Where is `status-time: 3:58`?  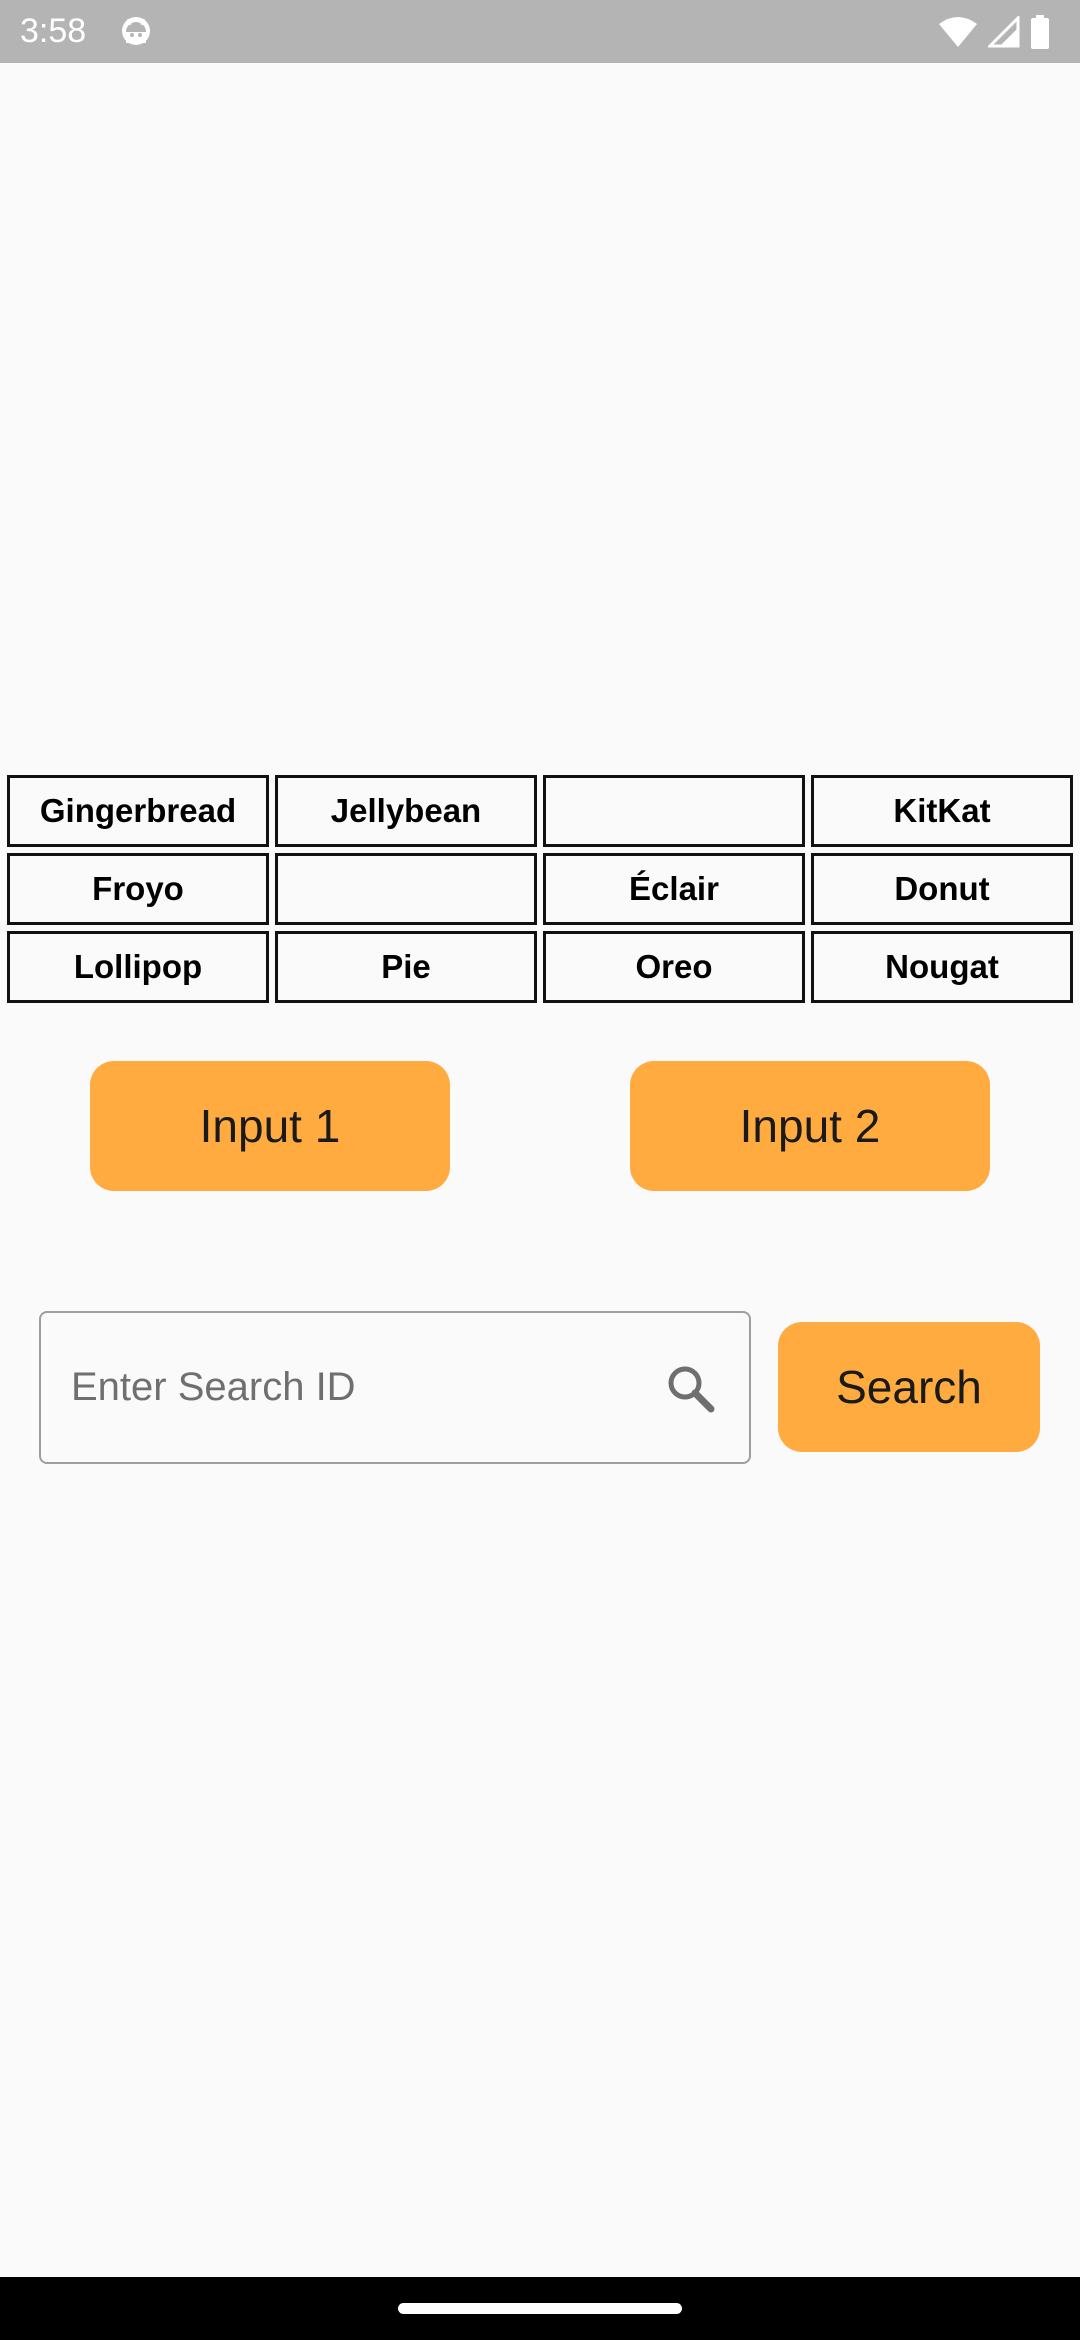
status-time: 3:58 is located at coordinates (53, 31).